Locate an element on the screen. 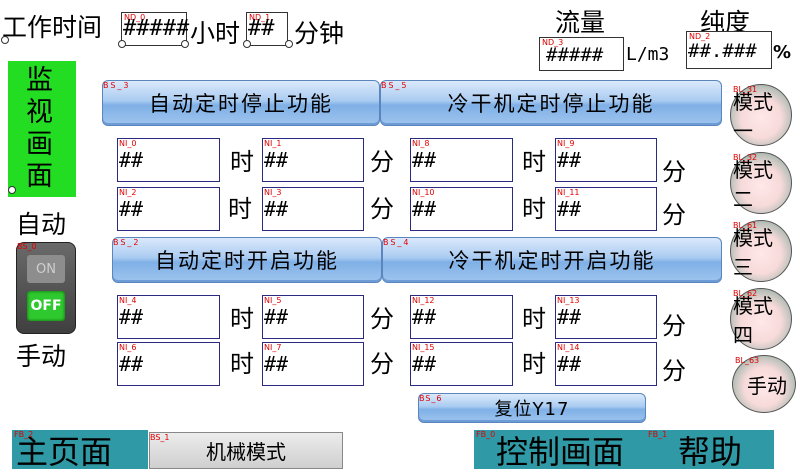 The height and width of the screenshot is (473, 800). numeric-input: NI_15 ## is located at coordinates (461, 364).